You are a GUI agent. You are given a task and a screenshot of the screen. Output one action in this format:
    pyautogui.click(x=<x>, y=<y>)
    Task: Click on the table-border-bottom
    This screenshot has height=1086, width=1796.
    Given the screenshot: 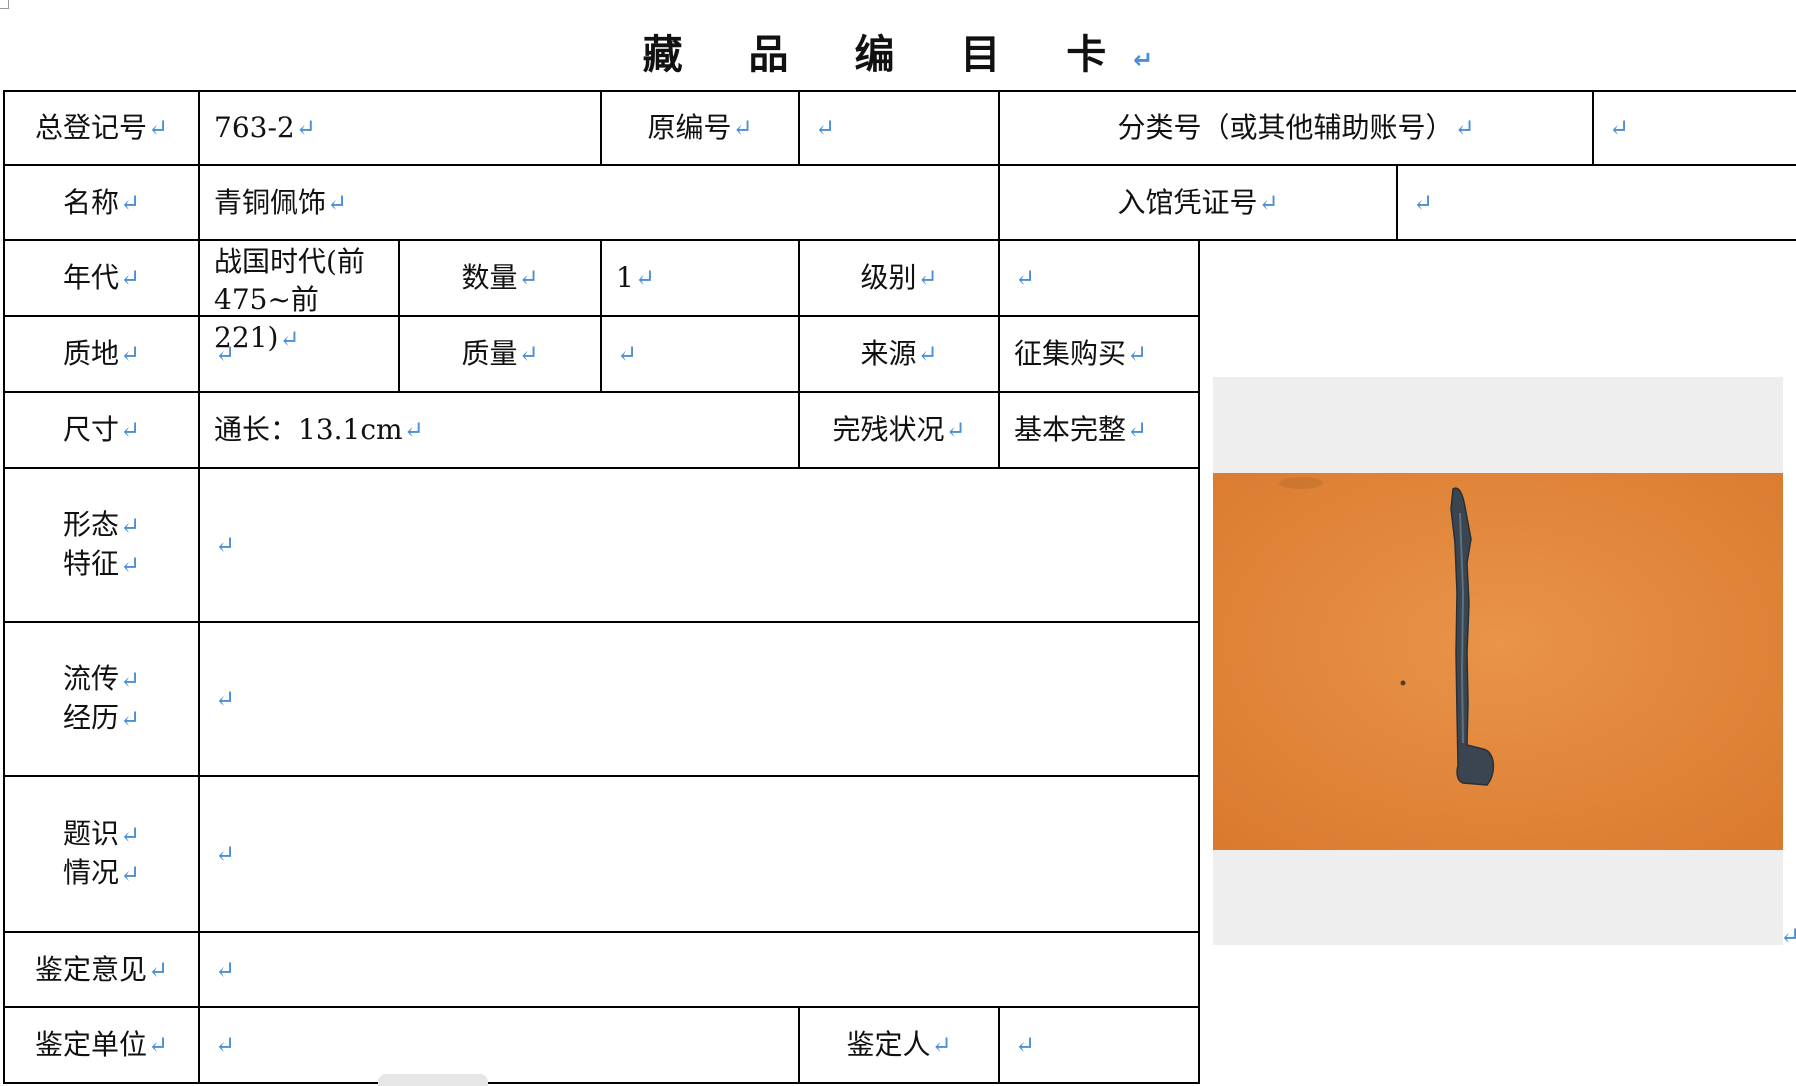 What is the action you would take?
    pyautogui.click(x=601, y=1083)
    